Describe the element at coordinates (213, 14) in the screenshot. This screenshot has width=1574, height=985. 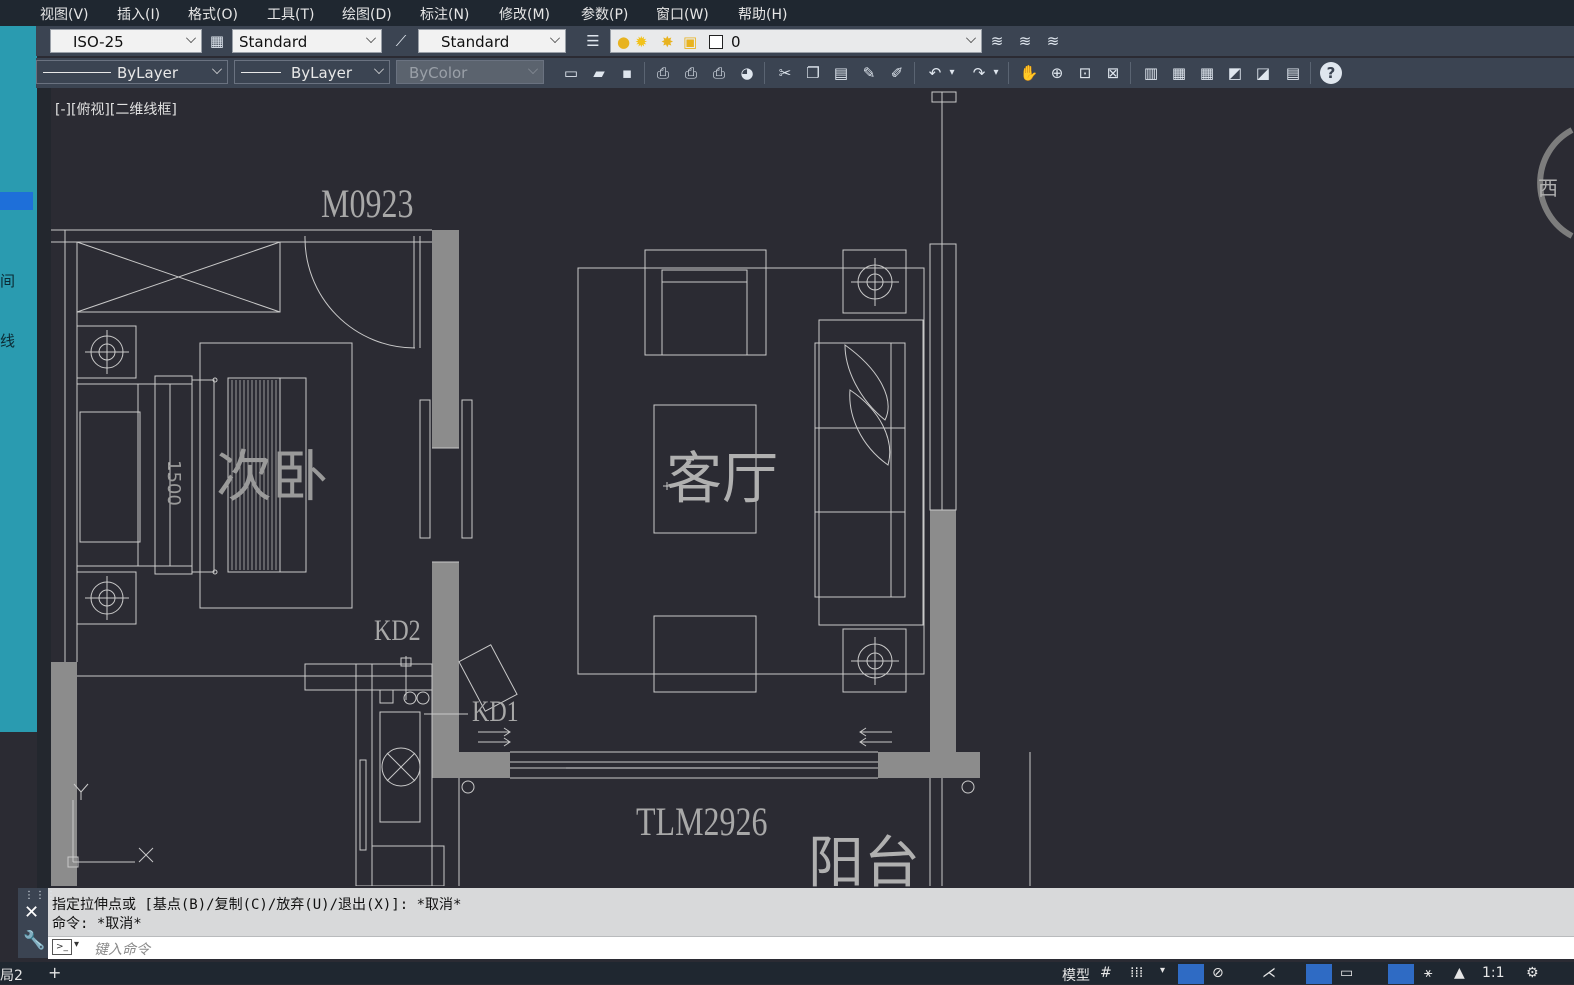
I see `menu-format: 格式(O)` at that location.